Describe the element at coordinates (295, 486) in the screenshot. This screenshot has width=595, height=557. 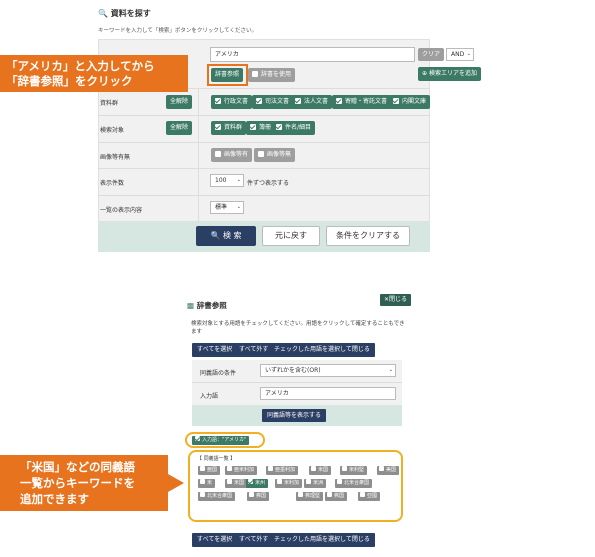
I see `highlight-synonyms` at that location.